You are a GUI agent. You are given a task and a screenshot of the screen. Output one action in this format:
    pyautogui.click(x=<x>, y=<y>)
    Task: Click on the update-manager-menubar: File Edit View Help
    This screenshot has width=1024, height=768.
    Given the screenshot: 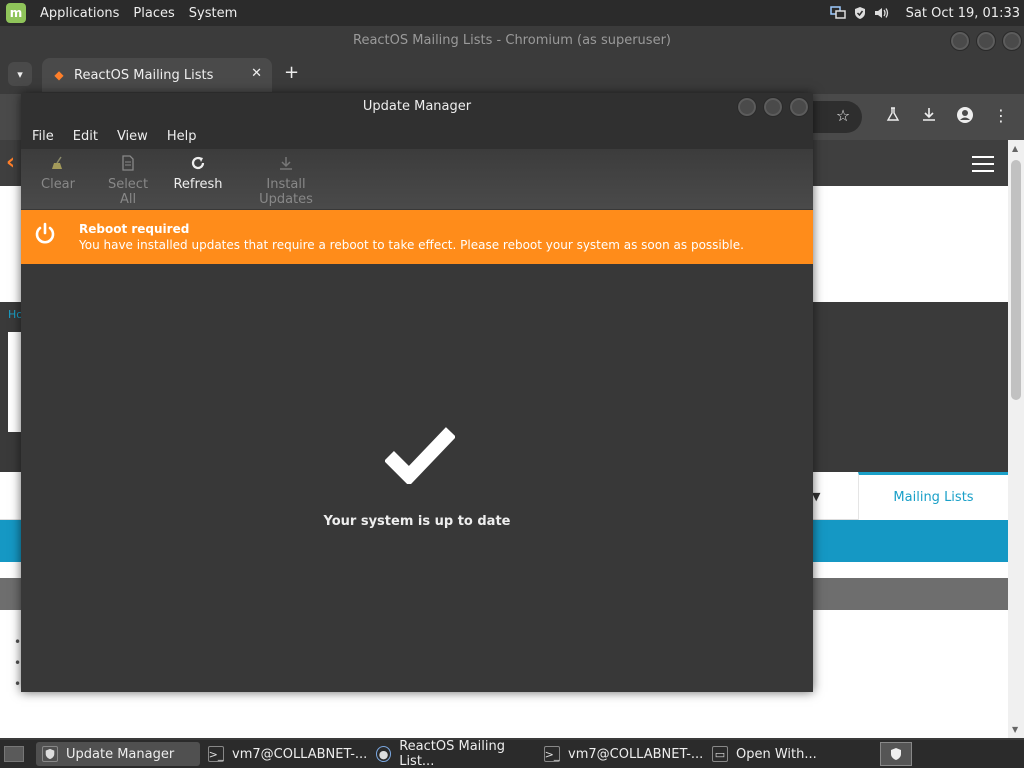 What is the action you would take?
    pyautogui.click(x=417, y=136)
    